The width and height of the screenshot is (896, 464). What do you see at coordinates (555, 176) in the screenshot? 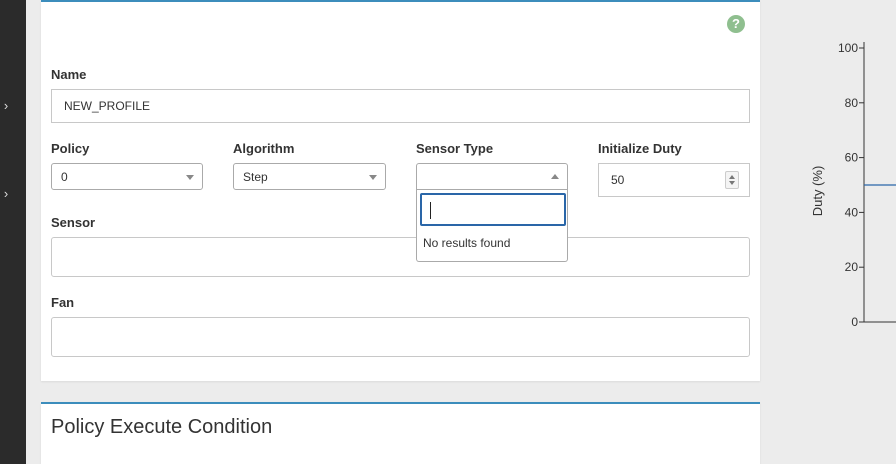
I see `dropdown-arrow-up-icon` at bounding box center [555, 176].